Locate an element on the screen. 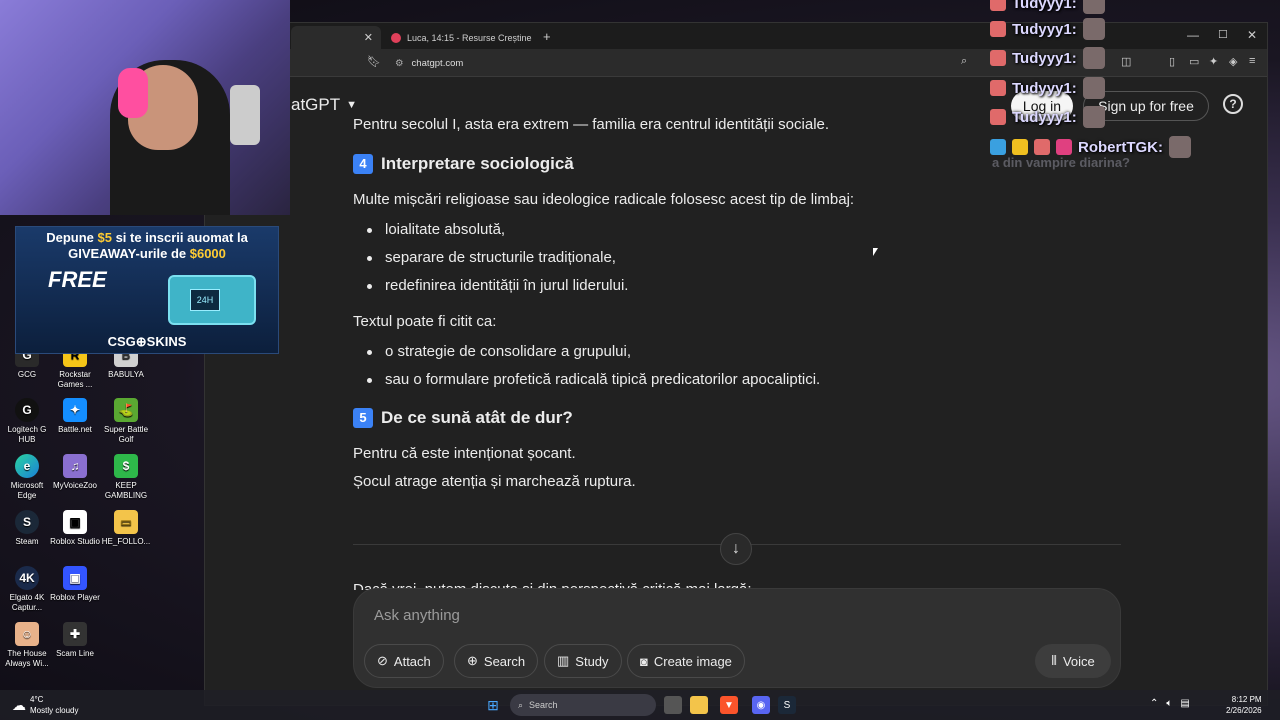 The width and height of the screenshot is (1280, 720). desktop-icon-myvoicezoo: ♫ MyVoiceZoo is located at coordinates (75, 472).